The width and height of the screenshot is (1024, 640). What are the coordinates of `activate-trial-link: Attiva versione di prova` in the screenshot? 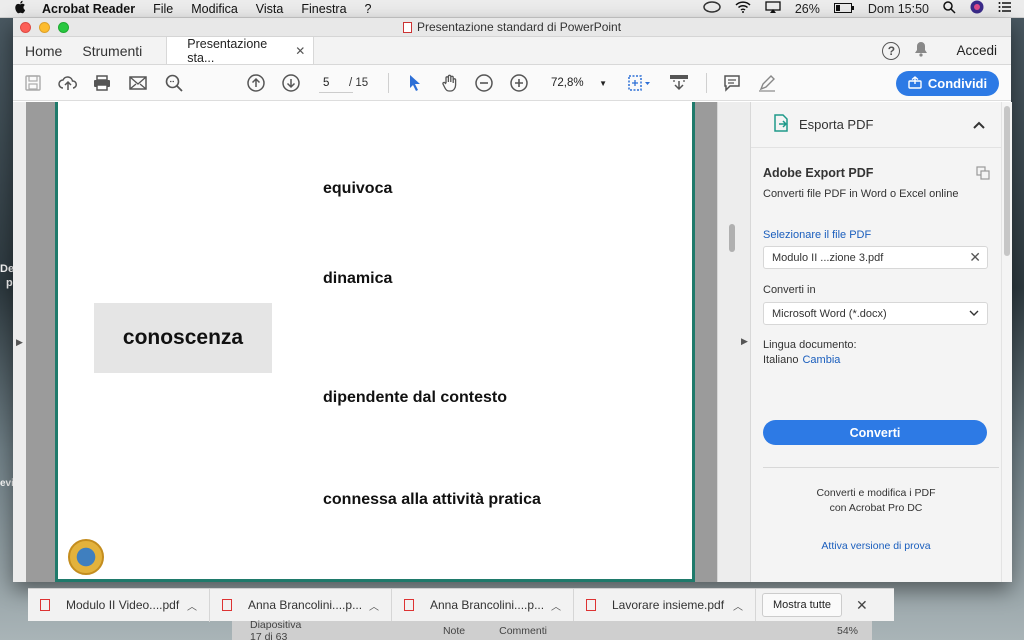 It's located at (876, 546).